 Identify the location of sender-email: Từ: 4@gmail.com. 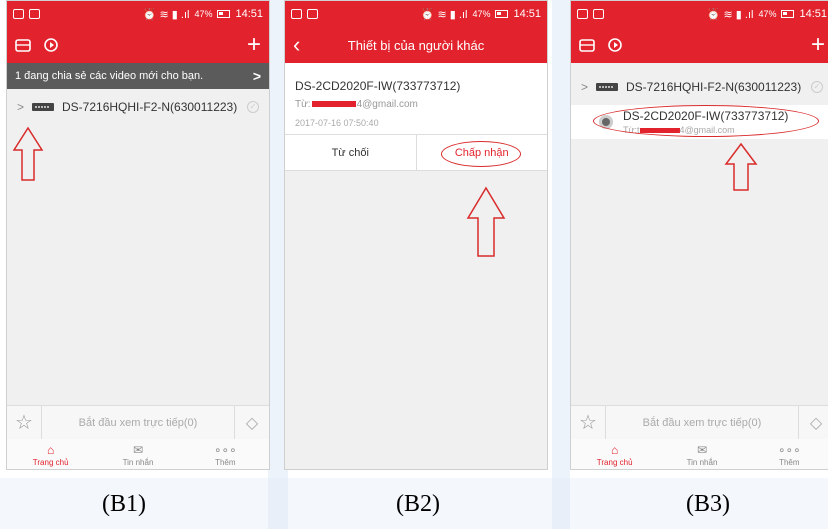
(356, 104).